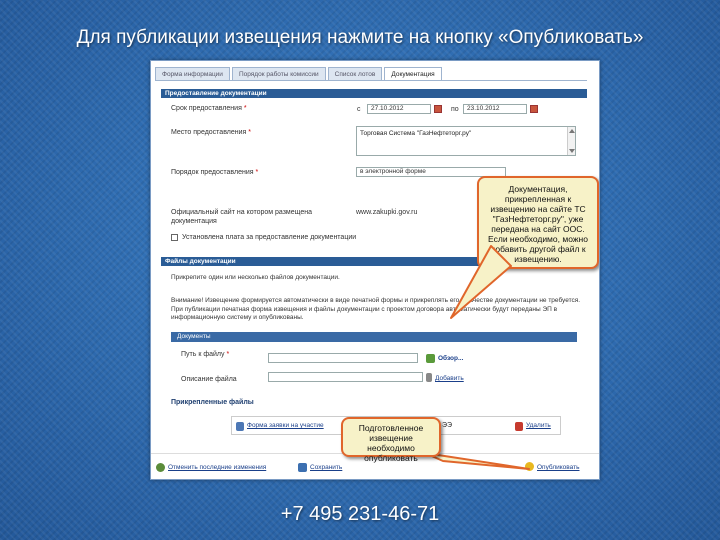 This screenshot has width=720, height=540. Describe the element at coordinates (360, 514) in the screenshot. I see `contact-phone: +7 495 231-46-71` at that location.